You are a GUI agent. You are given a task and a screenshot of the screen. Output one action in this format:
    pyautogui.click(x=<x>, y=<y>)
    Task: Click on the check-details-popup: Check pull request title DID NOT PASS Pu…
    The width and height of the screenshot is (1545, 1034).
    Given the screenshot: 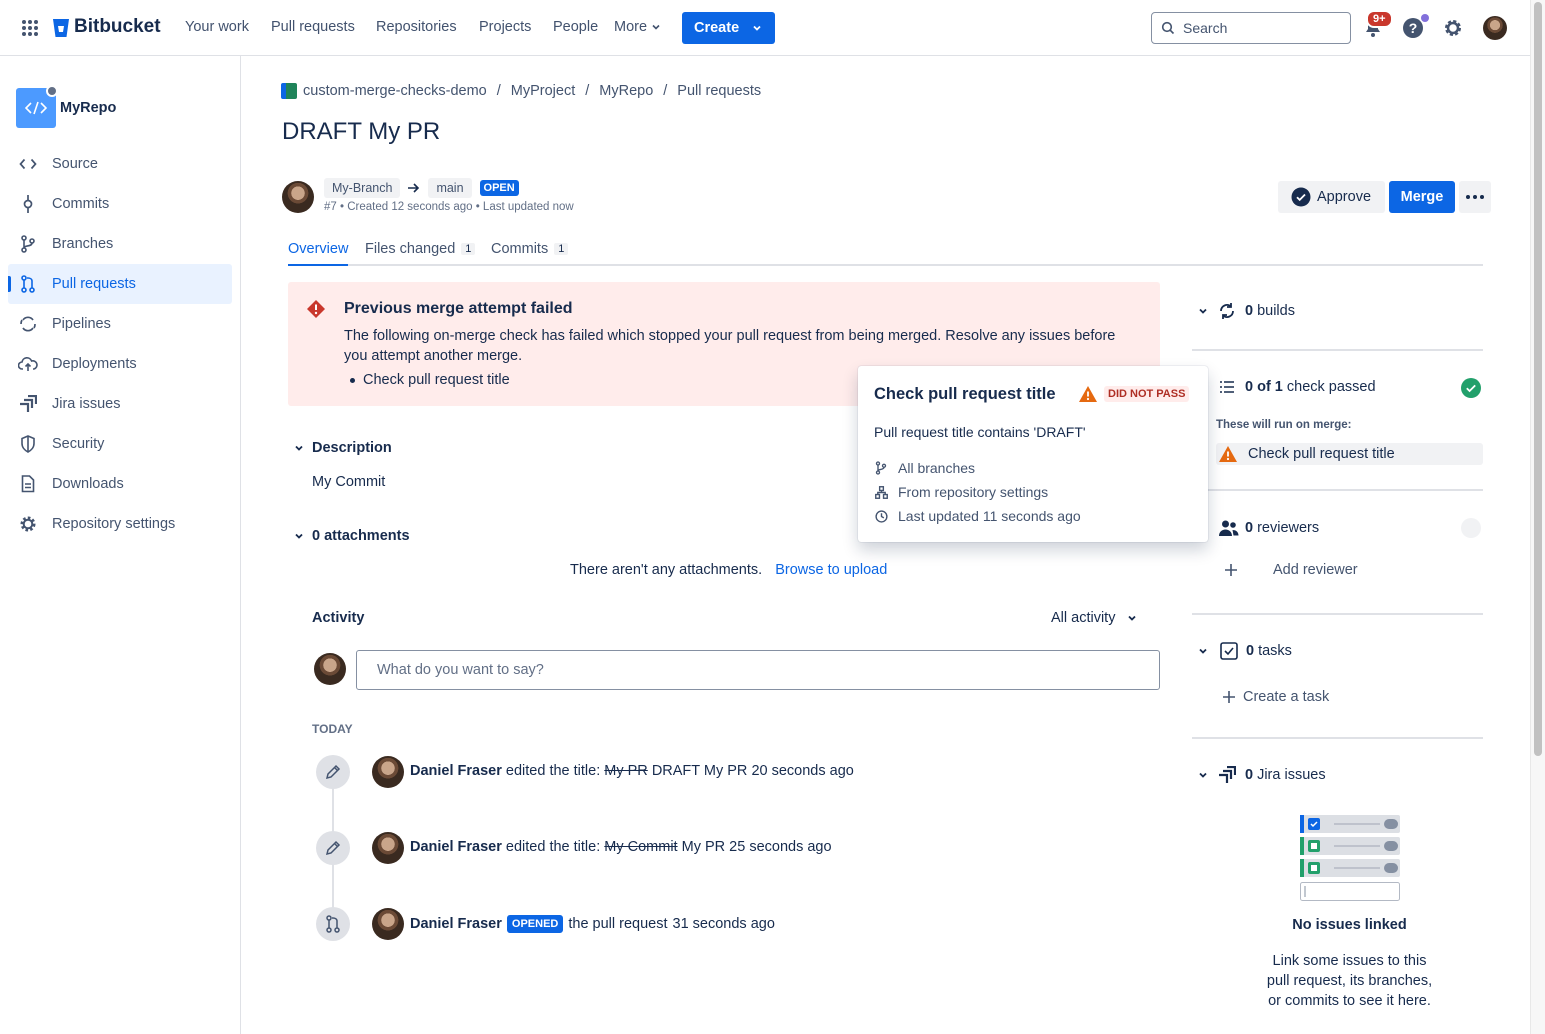 What is the action you would take?
    pyautogui.click(x=1033, y=454)
    